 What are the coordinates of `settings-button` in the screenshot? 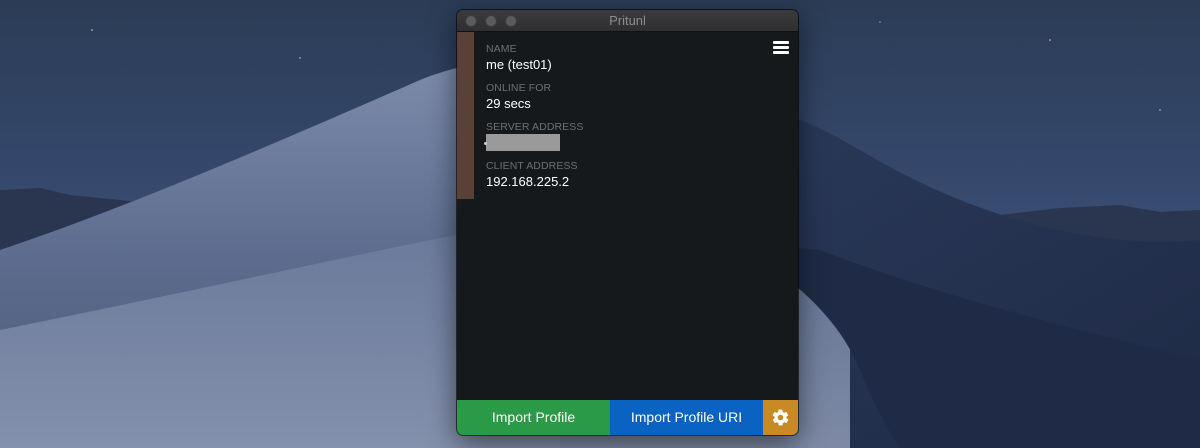 It's located at (780, 417).